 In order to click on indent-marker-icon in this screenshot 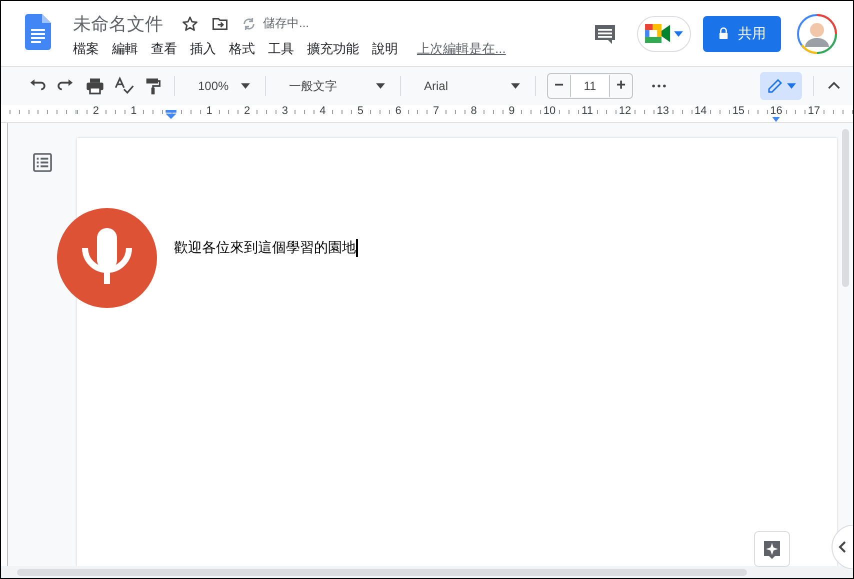, I will do `click(171, 114)`.